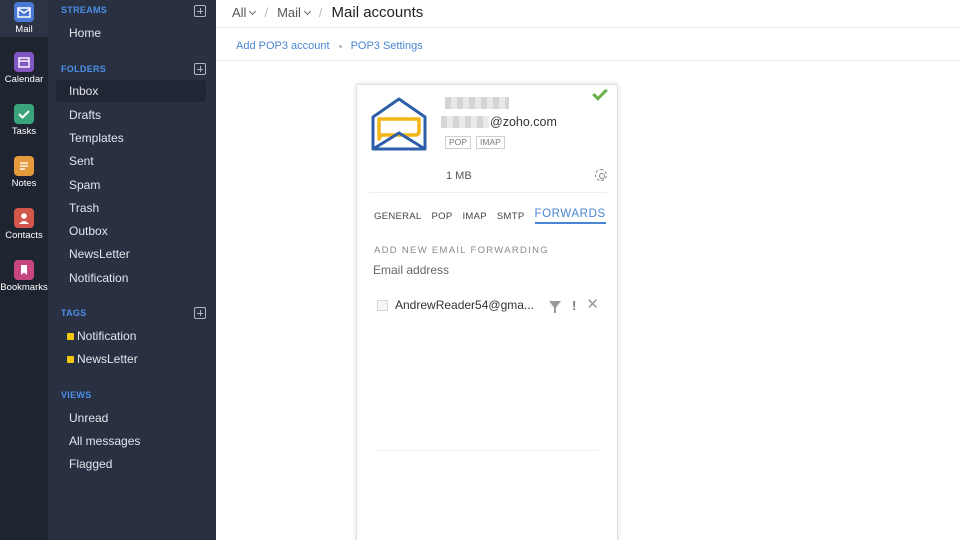  What do you see at coordinates (592, 304) in the screenshot?
I see `close-icon: ✕` at bounding box center [592, 304].